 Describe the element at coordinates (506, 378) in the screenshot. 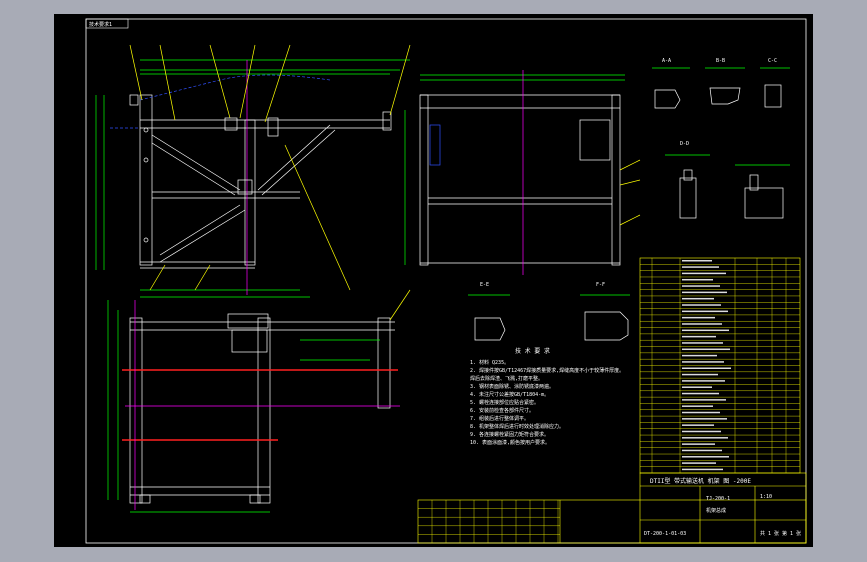

I see `note-line: 焊后去除焊渣、飞溅,打磨平整。` at that location.